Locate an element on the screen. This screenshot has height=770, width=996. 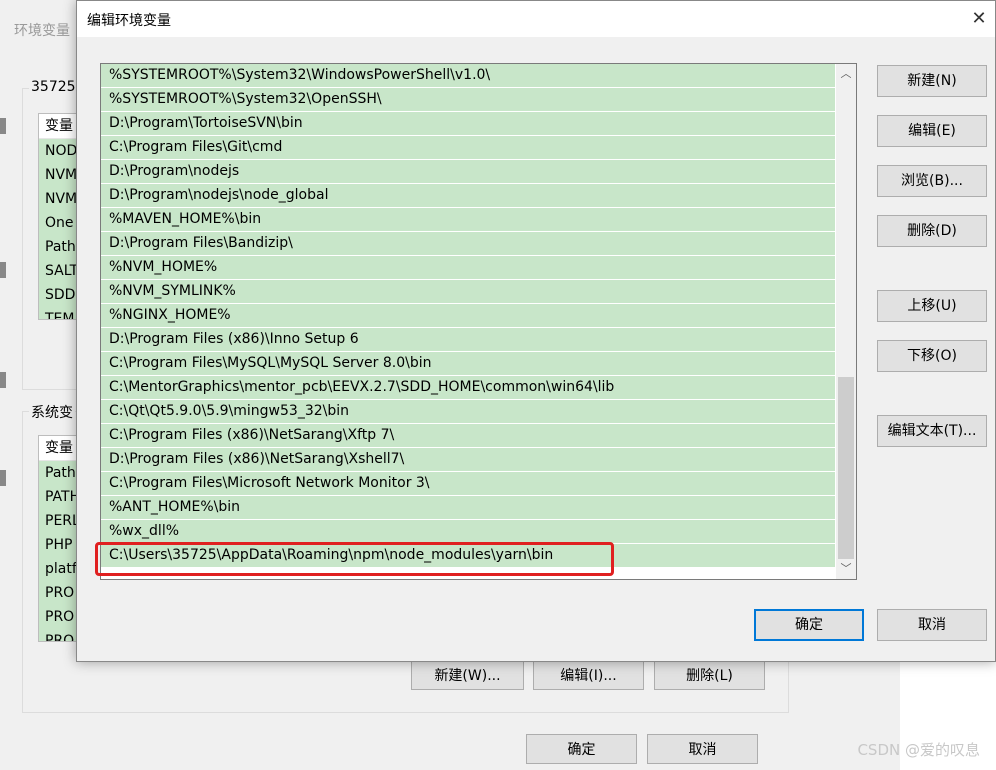
path-list-item: %NGINX_HOME% is located at coordinates (468, 315).